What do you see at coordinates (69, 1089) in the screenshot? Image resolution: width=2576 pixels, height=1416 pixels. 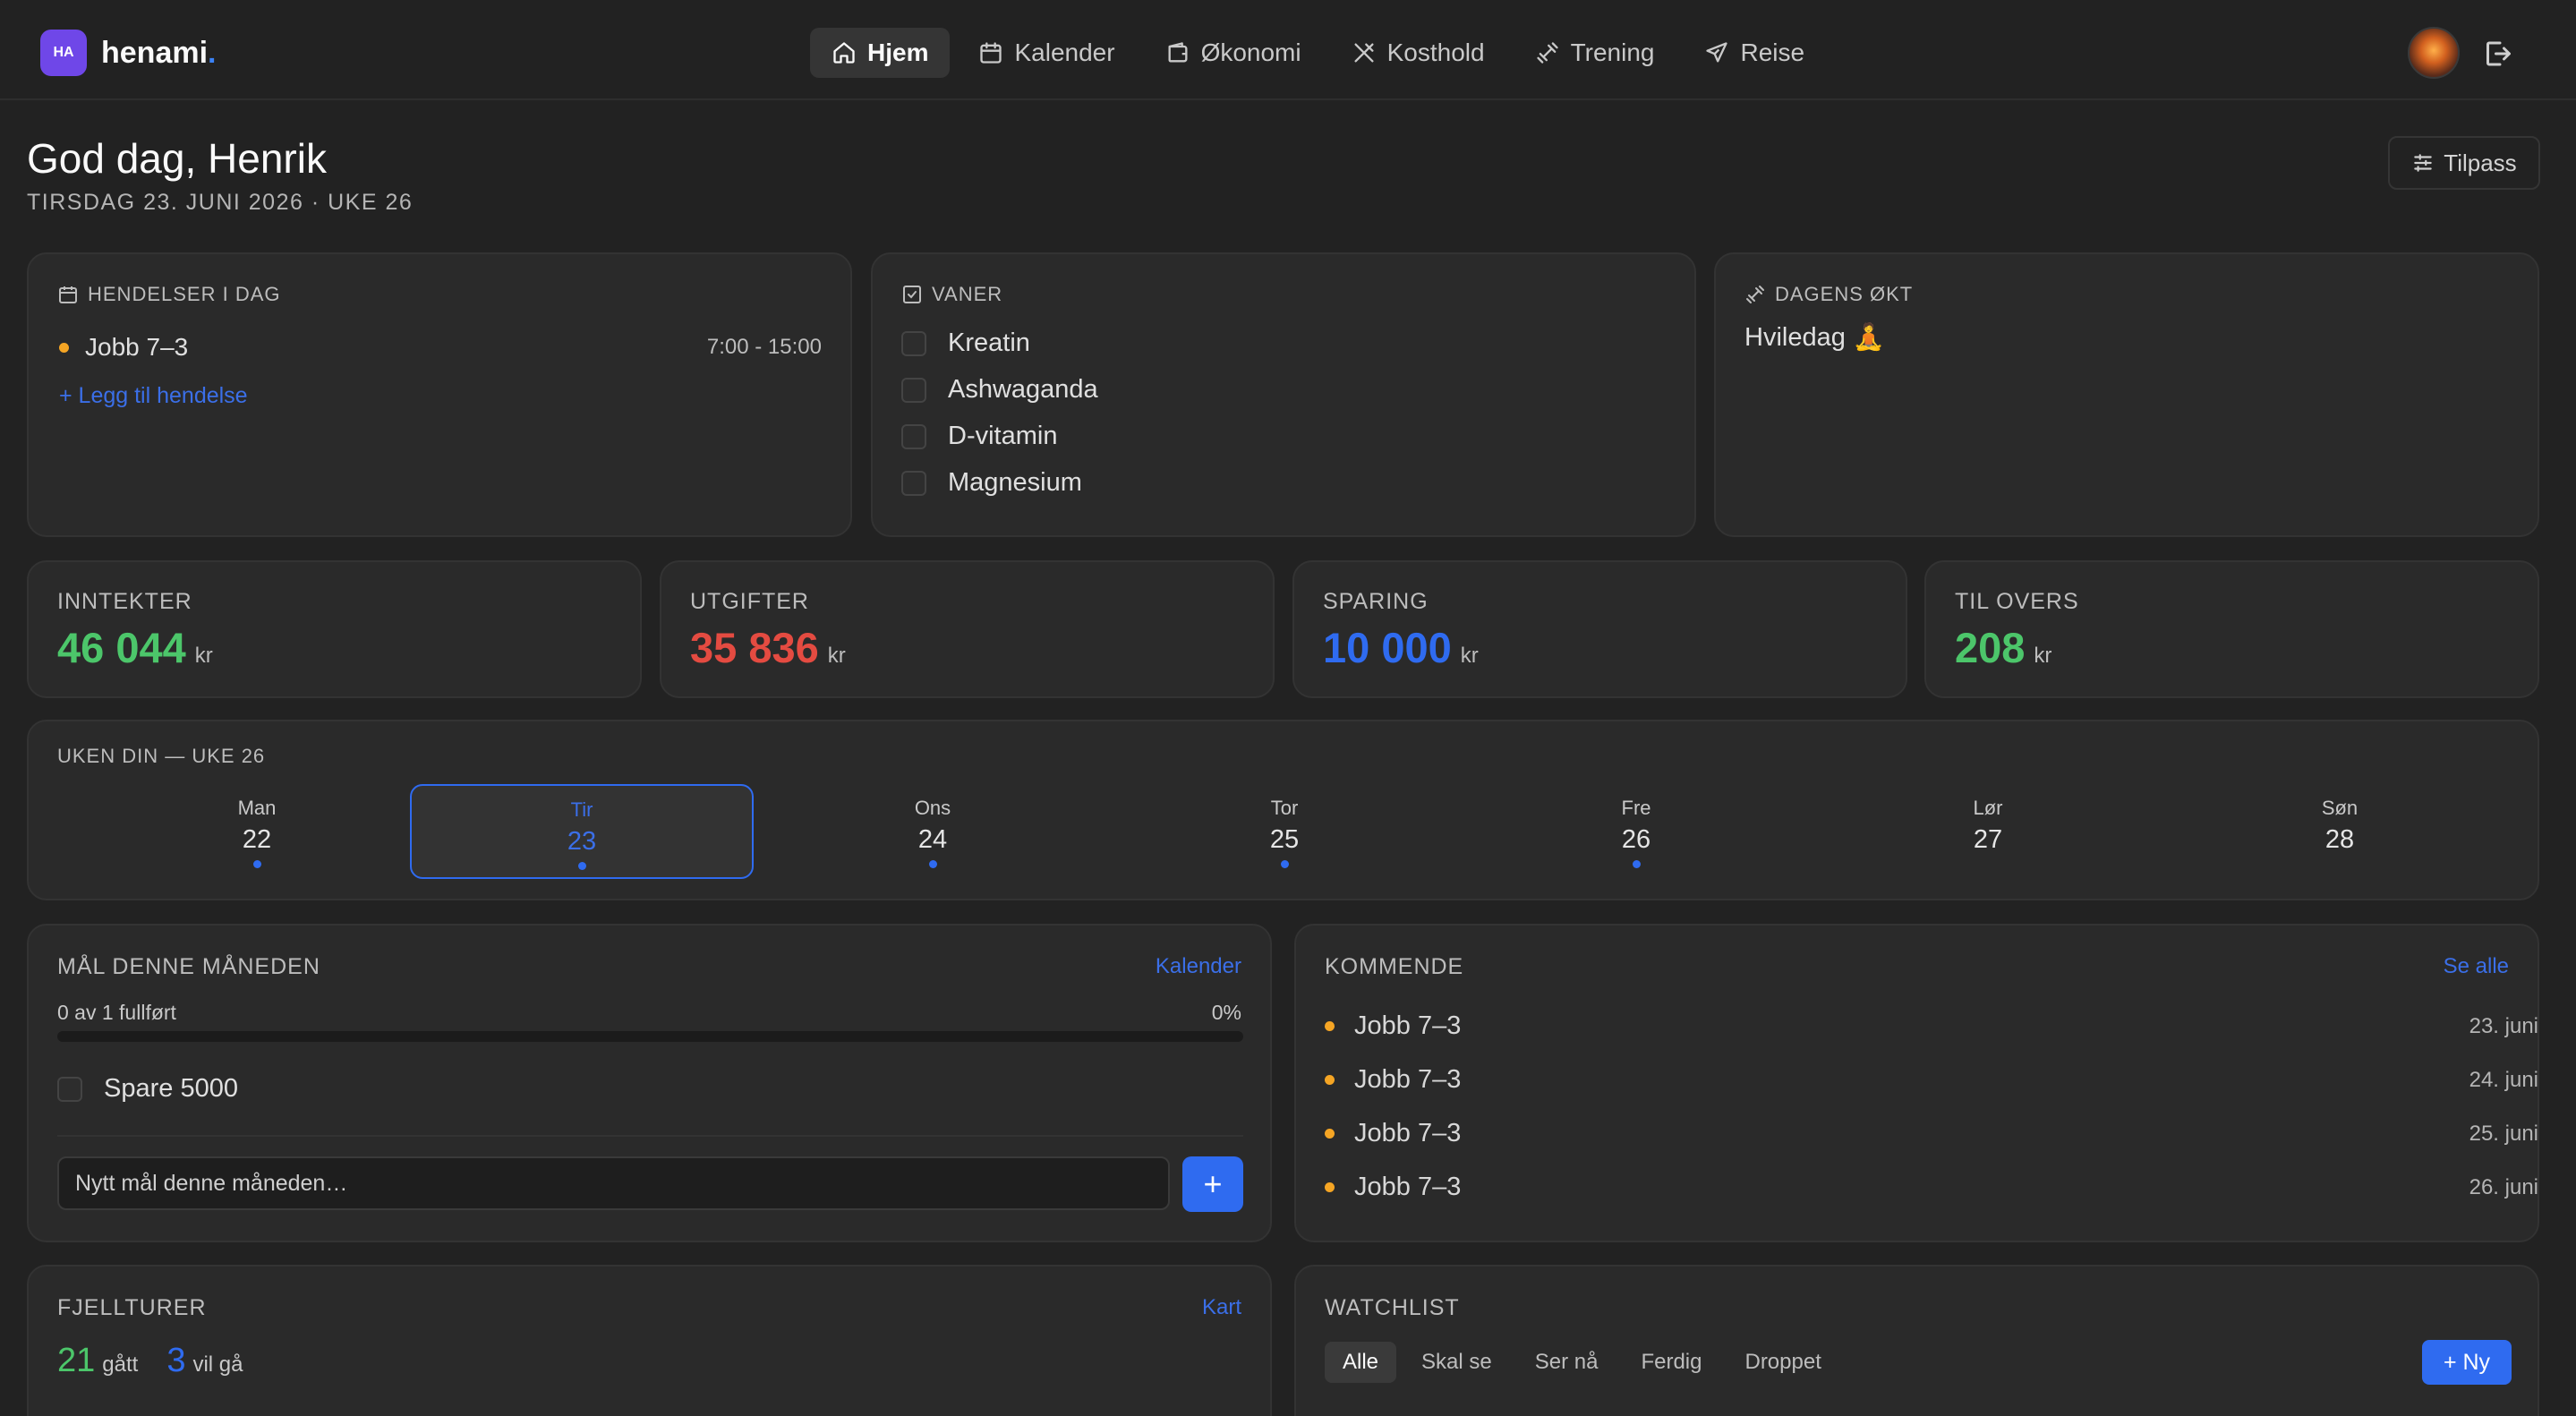 I see `goal-checkbox` at bounding box center [69, 1089].